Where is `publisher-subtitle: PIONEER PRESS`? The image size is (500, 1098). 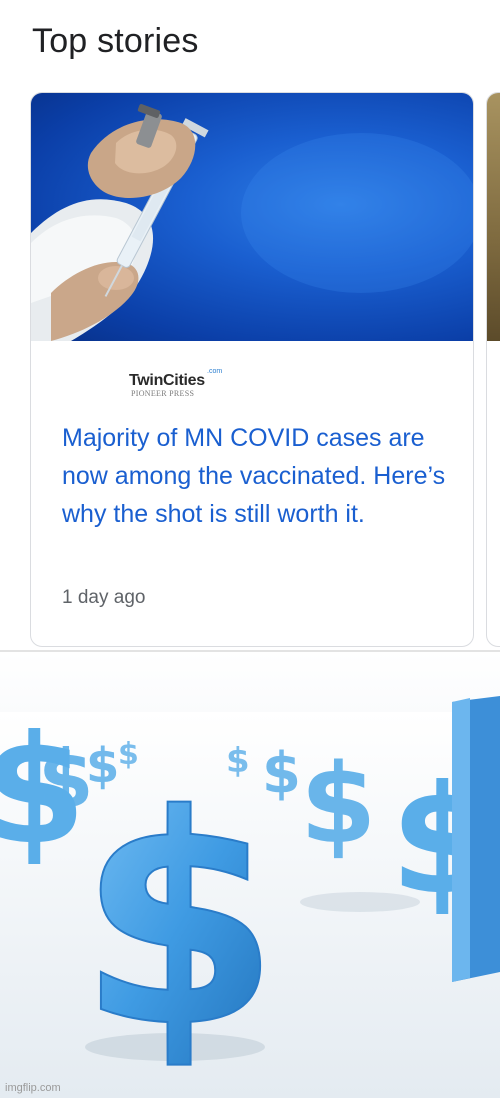
publisher-subtitle: PIONEER PRESS is located at coordinates (163, 393).